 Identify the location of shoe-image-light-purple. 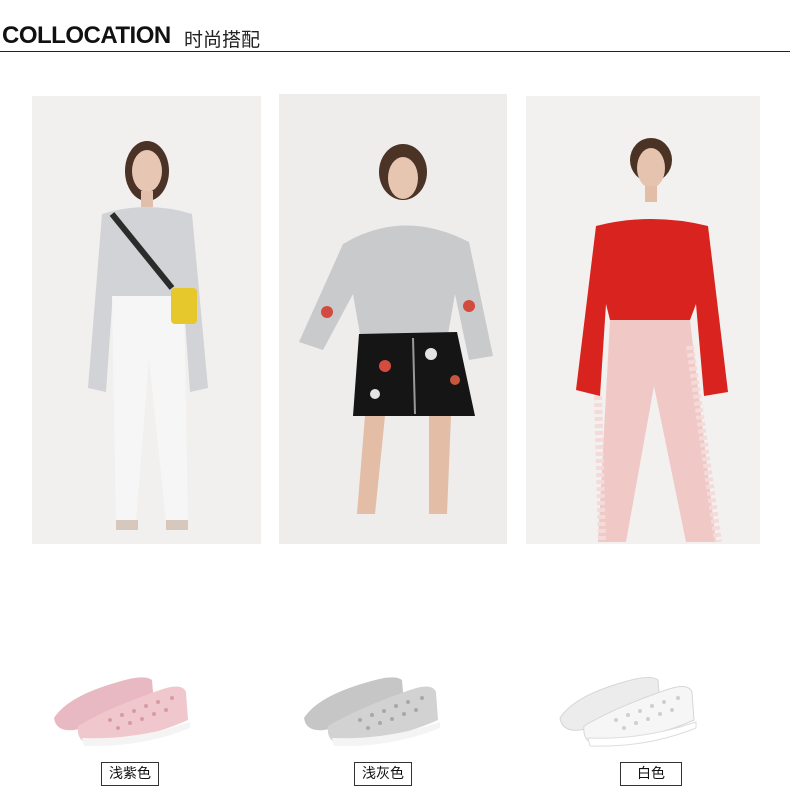
(128, 709).